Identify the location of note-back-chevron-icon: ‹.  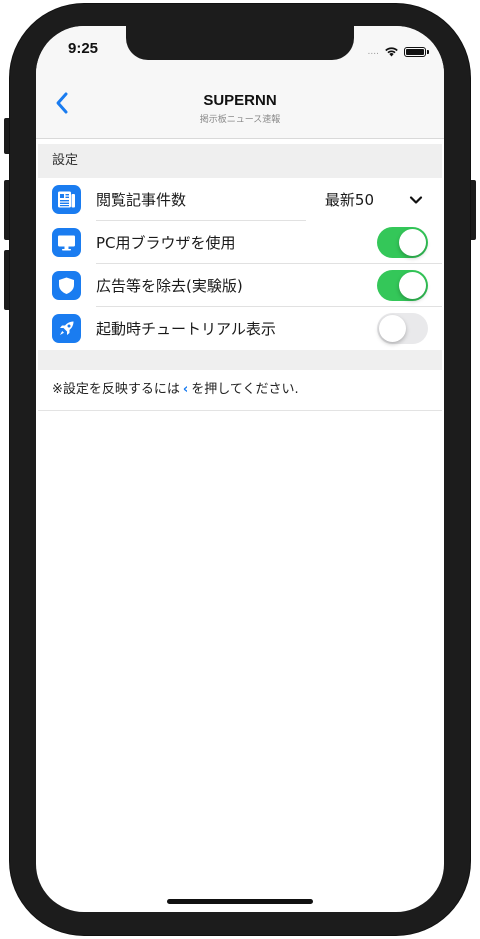
(185, 389).